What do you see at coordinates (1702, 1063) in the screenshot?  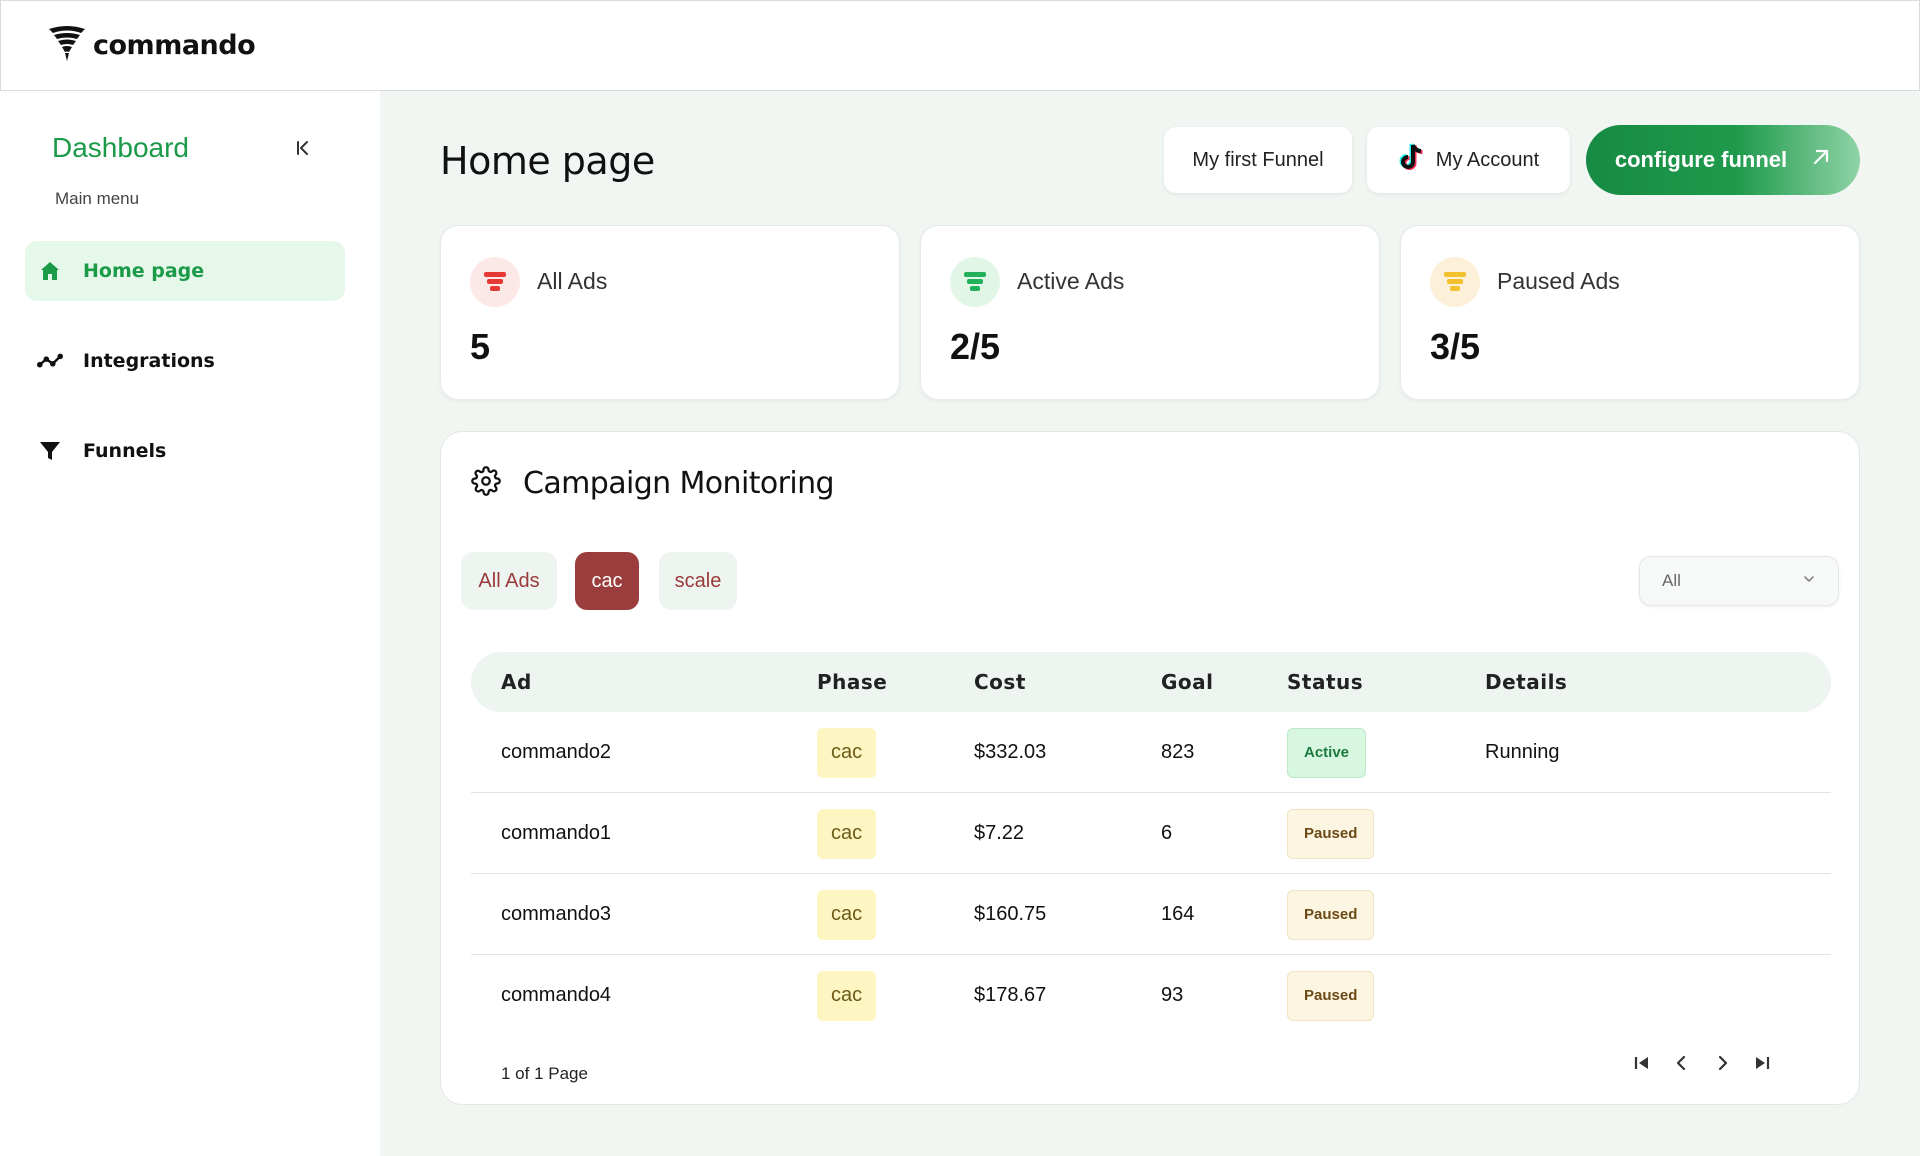 I see `pagination-controls` at bounding box center [1702, 1063].